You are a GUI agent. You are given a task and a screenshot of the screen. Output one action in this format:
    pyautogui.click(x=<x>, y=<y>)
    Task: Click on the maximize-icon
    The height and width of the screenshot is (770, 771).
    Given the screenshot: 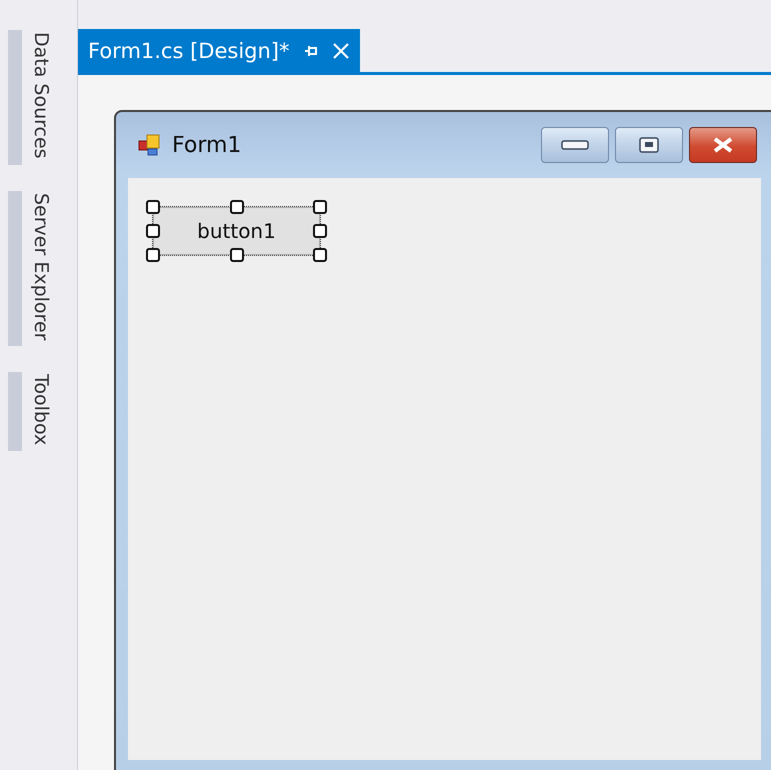 What is the action you would take?
    pyautogui.click(x=649, y=145)
    